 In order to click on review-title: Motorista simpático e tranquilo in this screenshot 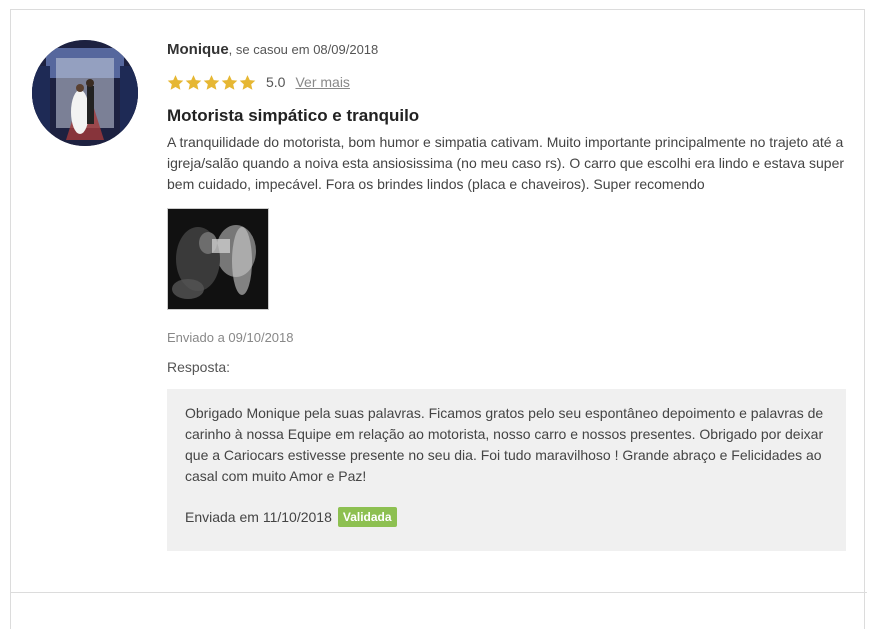, I will do `click(293, 115)`.